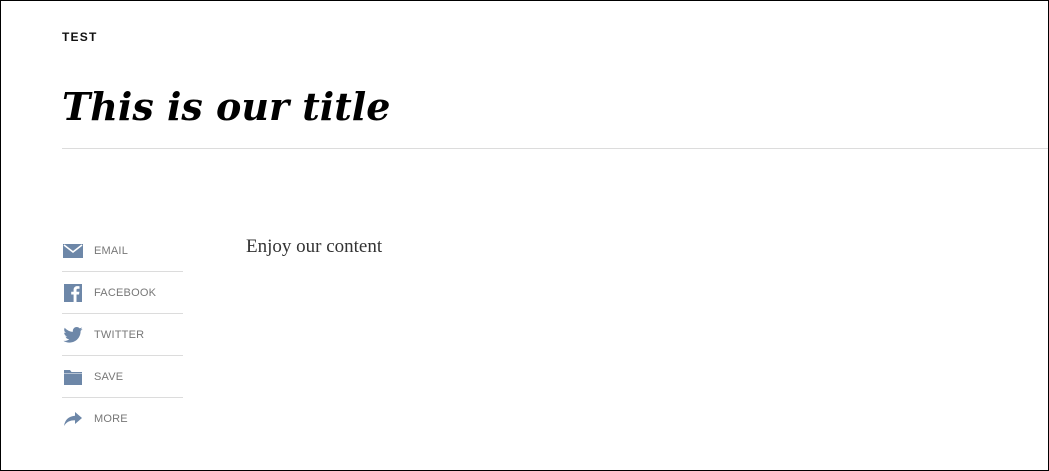 Image resolution: width=1049 pixels, height=471 pixels. What do you see at coordinates (73, 251) in the screenshot?
I see `envelope-icon` at bounding box center [73, 251].